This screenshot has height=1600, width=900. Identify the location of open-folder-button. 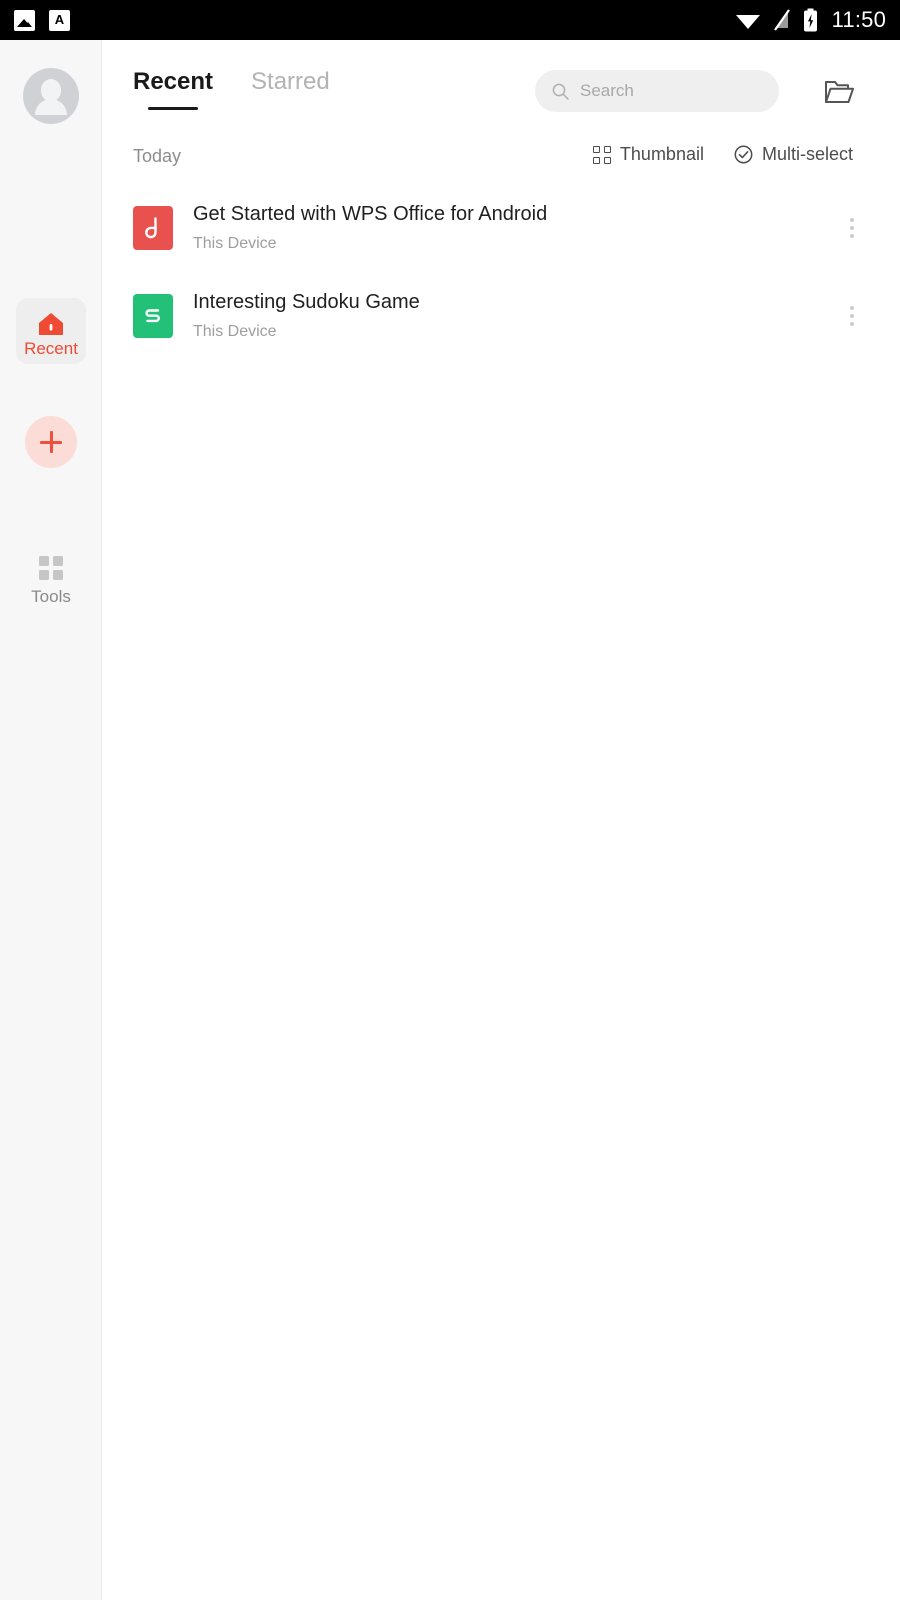
(839, 92).